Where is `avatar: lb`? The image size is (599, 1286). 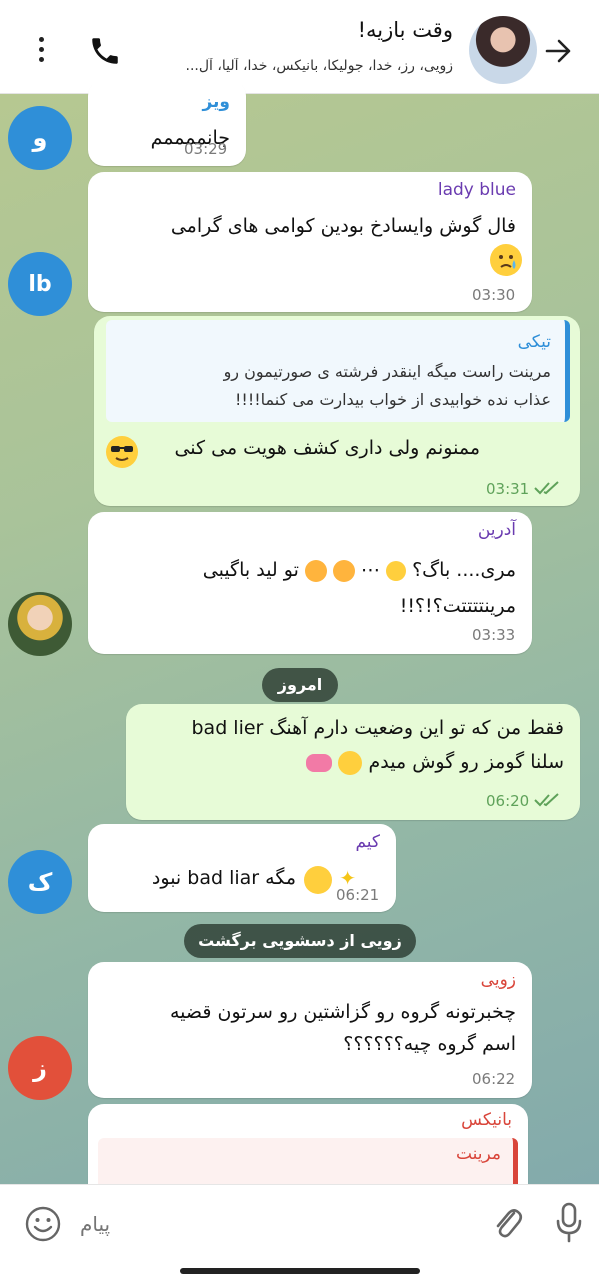 avatar: lb is located at coordinates (40, 284).